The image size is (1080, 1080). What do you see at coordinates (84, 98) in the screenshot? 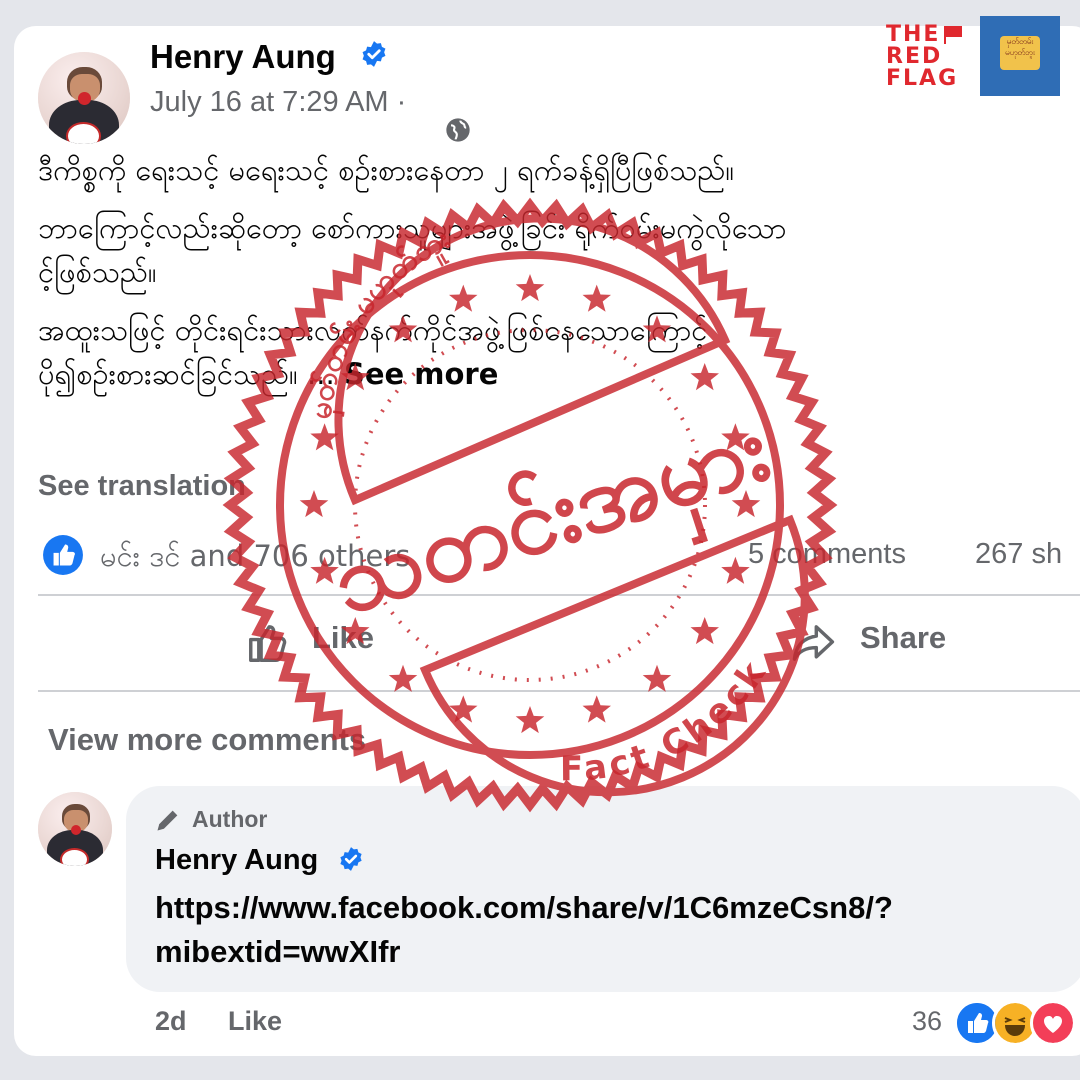
I see `author-avatar` at bounding box center [84, 98].